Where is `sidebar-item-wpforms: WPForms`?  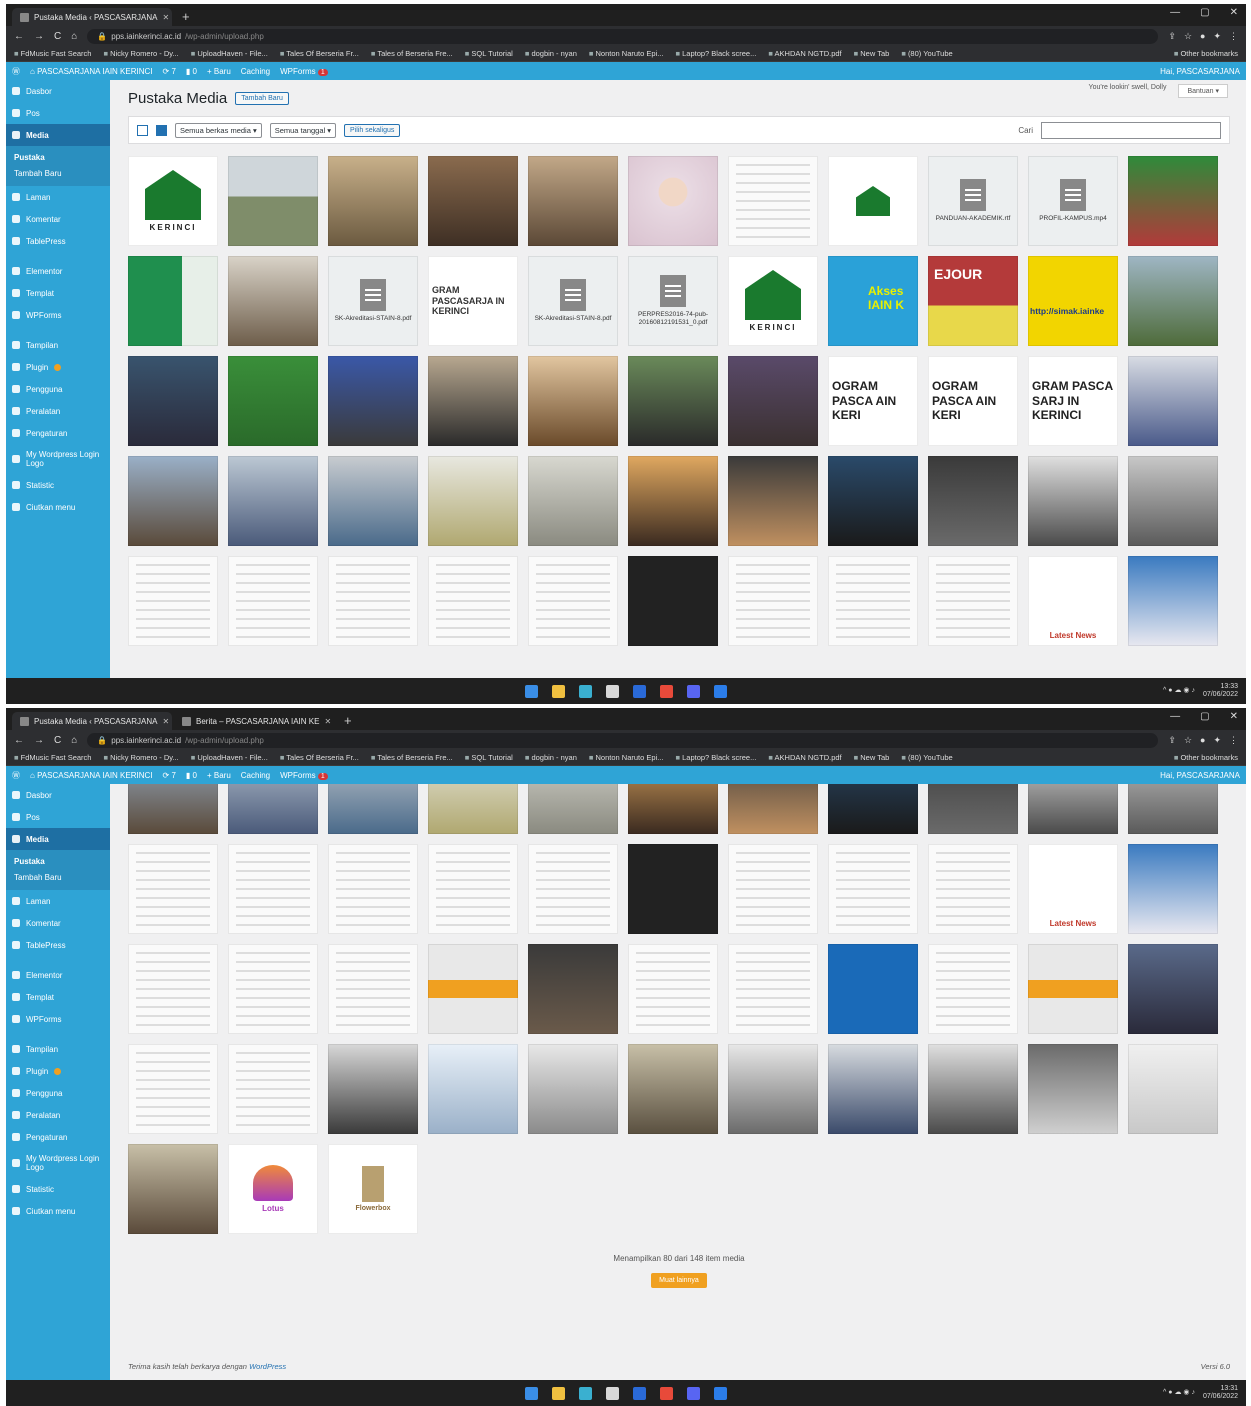 sidebar-item-wpforms: WPForms is located at coordinates (58, 315).